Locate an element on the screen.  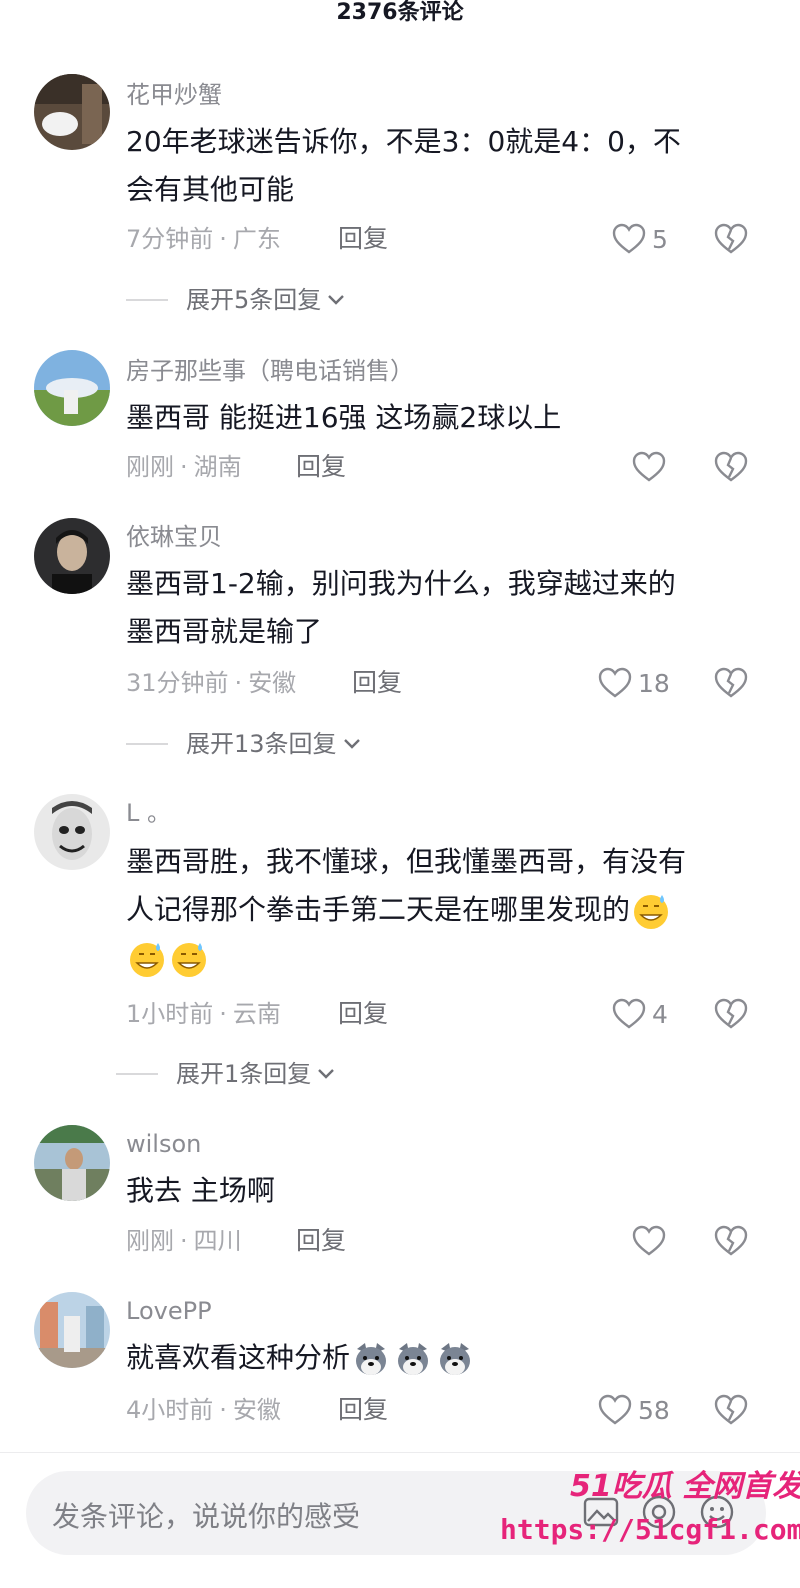
watermark-url: https://51cgf1.com is located at coordinates (650, 1529).